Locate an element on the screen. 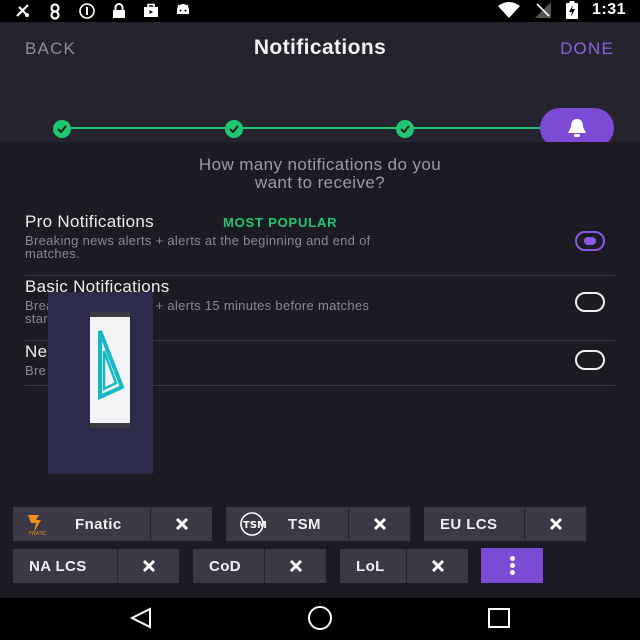  status-right-icons: 1:31 is located at coordinates (561, 10).